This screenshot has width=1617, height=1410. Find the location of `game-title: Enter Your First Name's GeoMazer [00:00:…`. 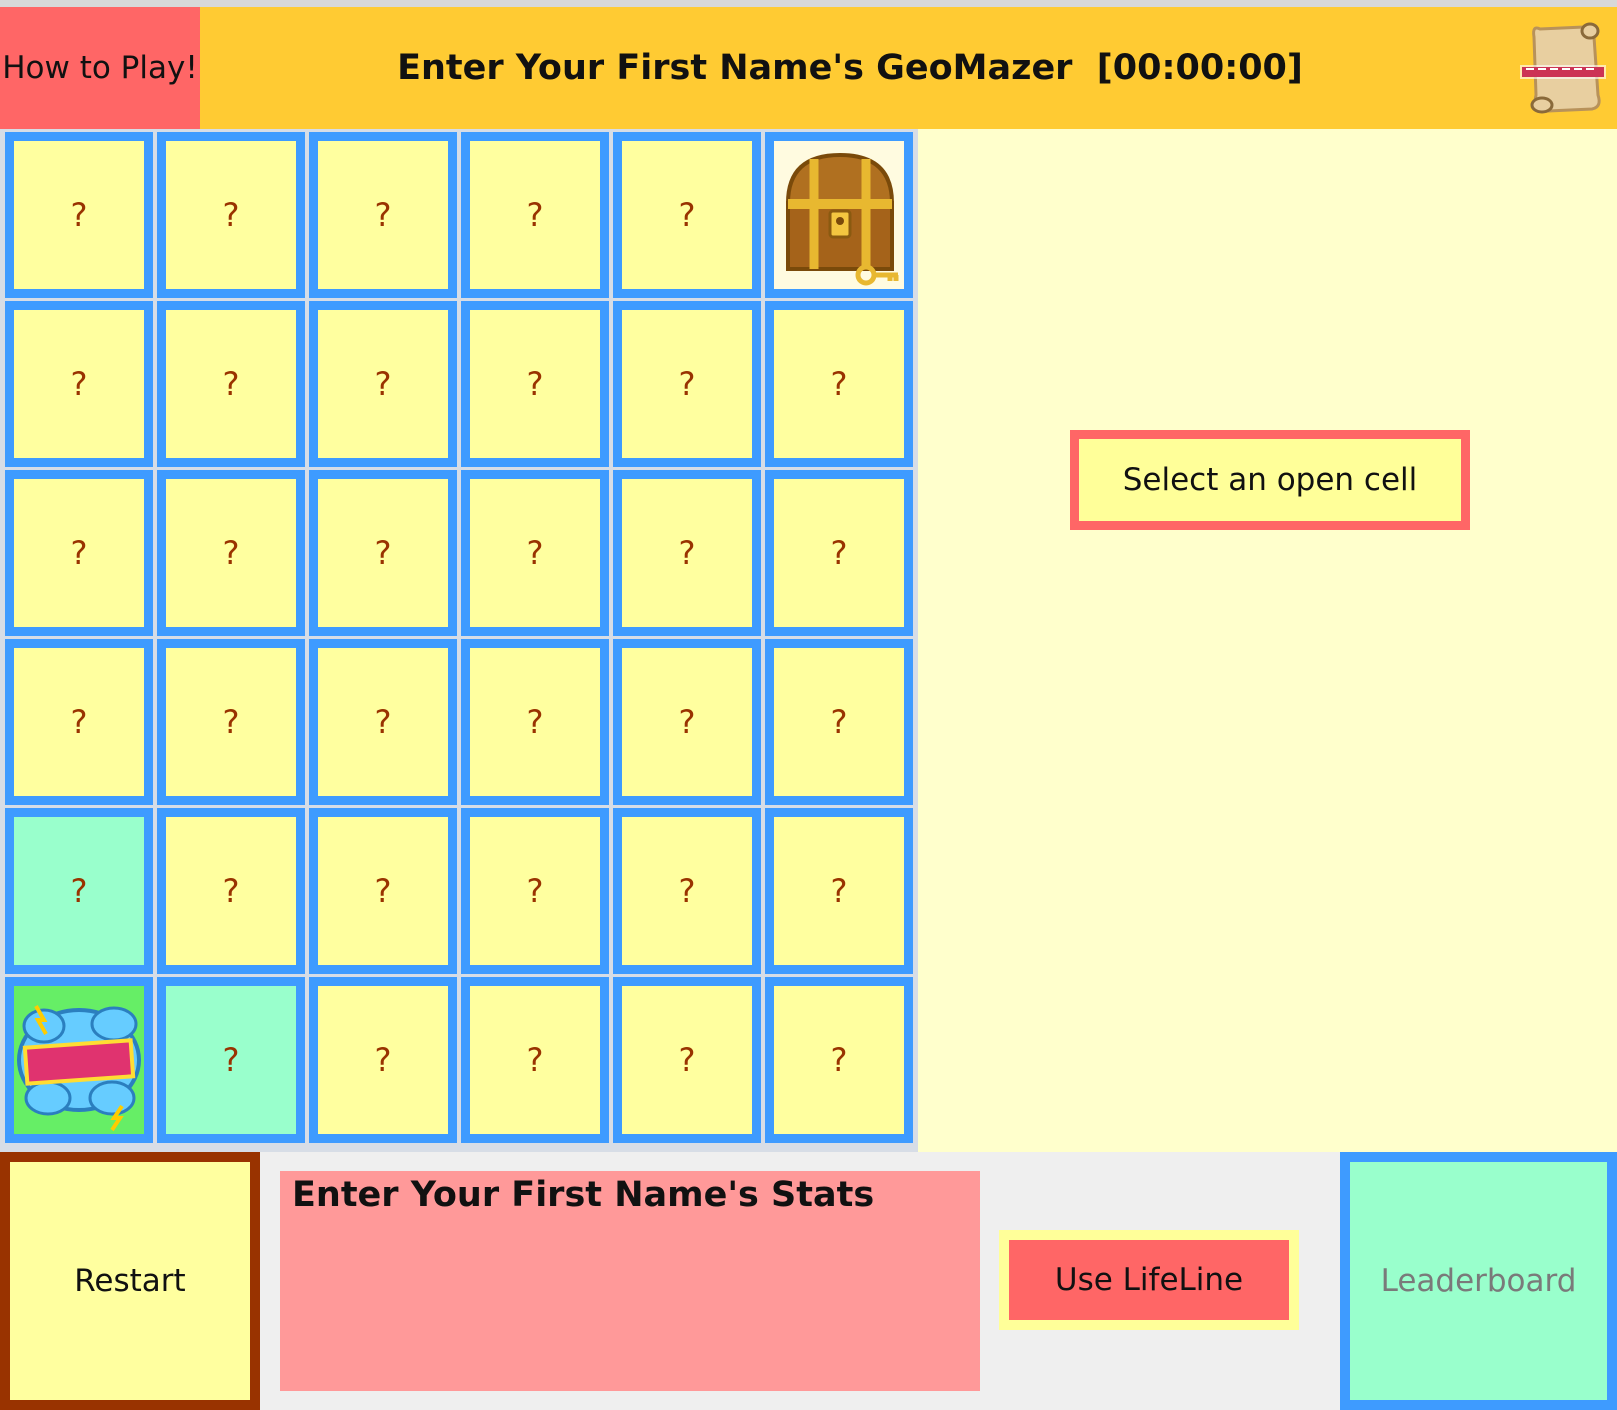

game-title: Enter Your First Name's GeoMazer [00:00:… is located at coordinates (850, 68).